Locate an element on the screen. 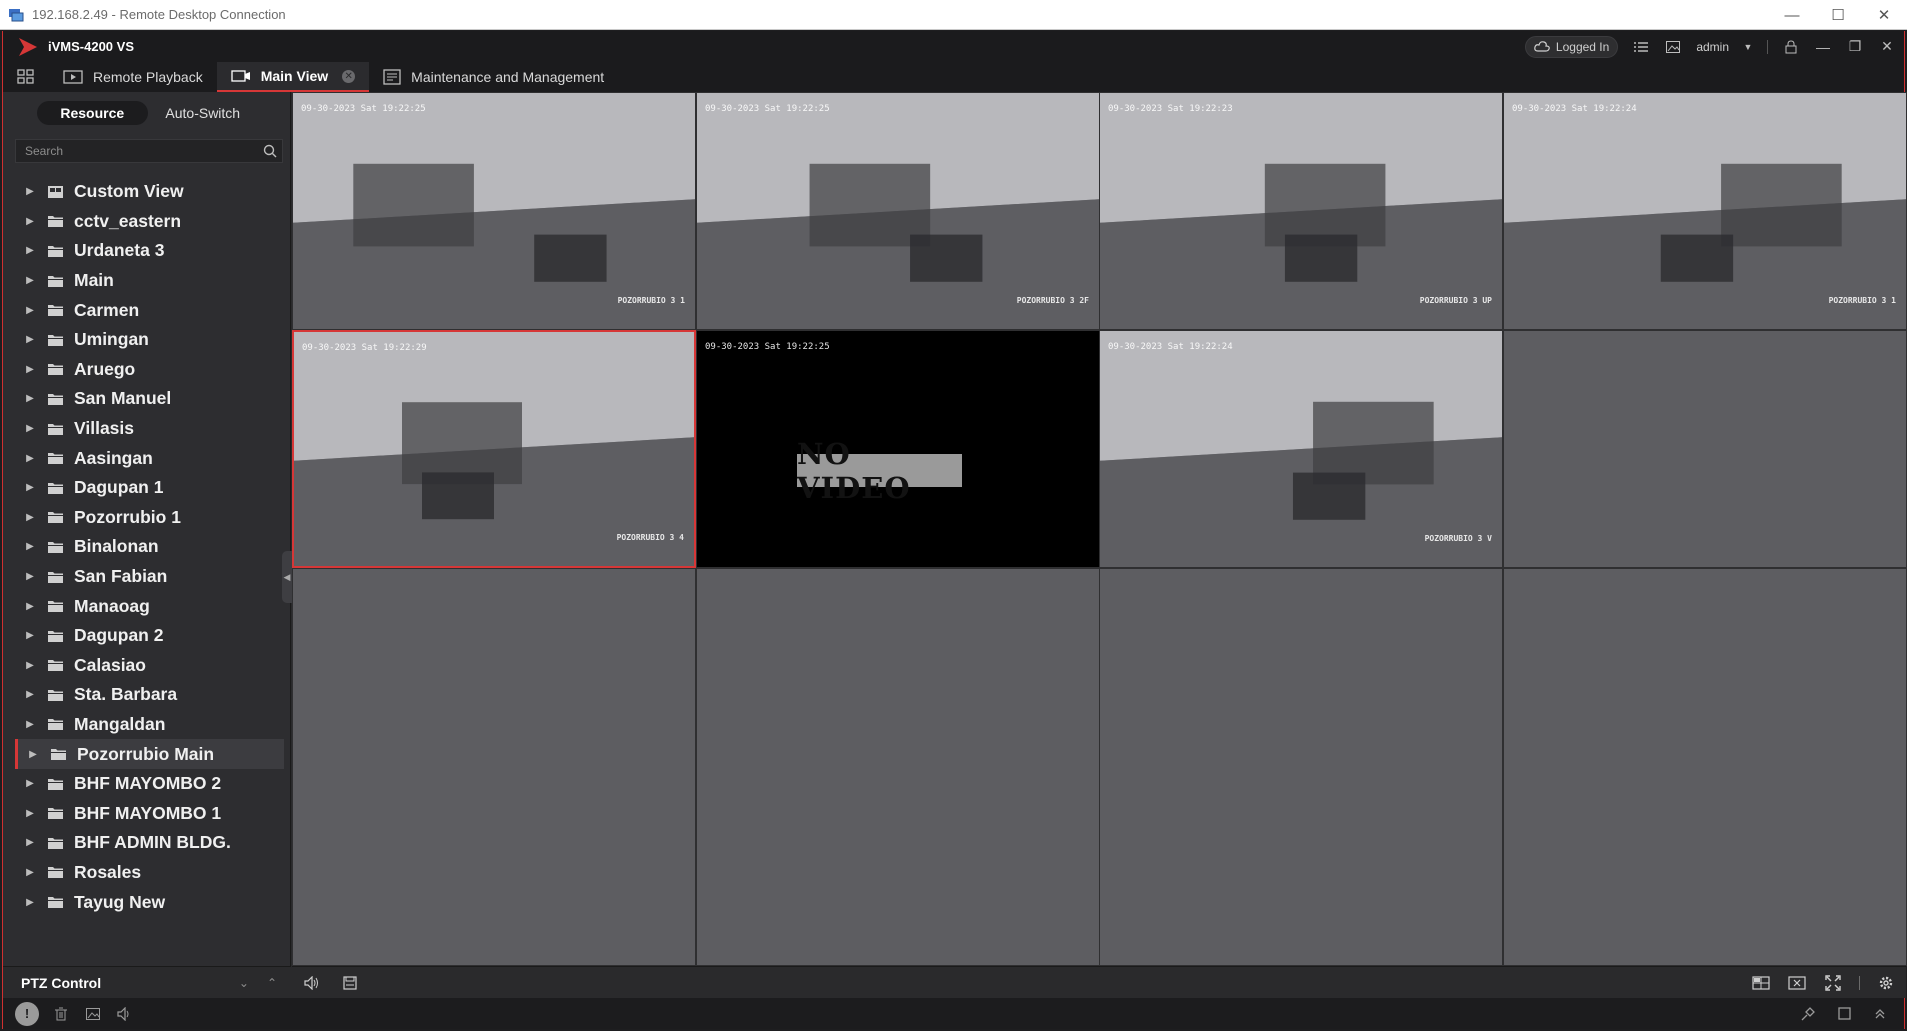 The width and height of the screenshot is (1907, 1031). tree-item: ▶ Tayug New is located at coordinates (149, 902).